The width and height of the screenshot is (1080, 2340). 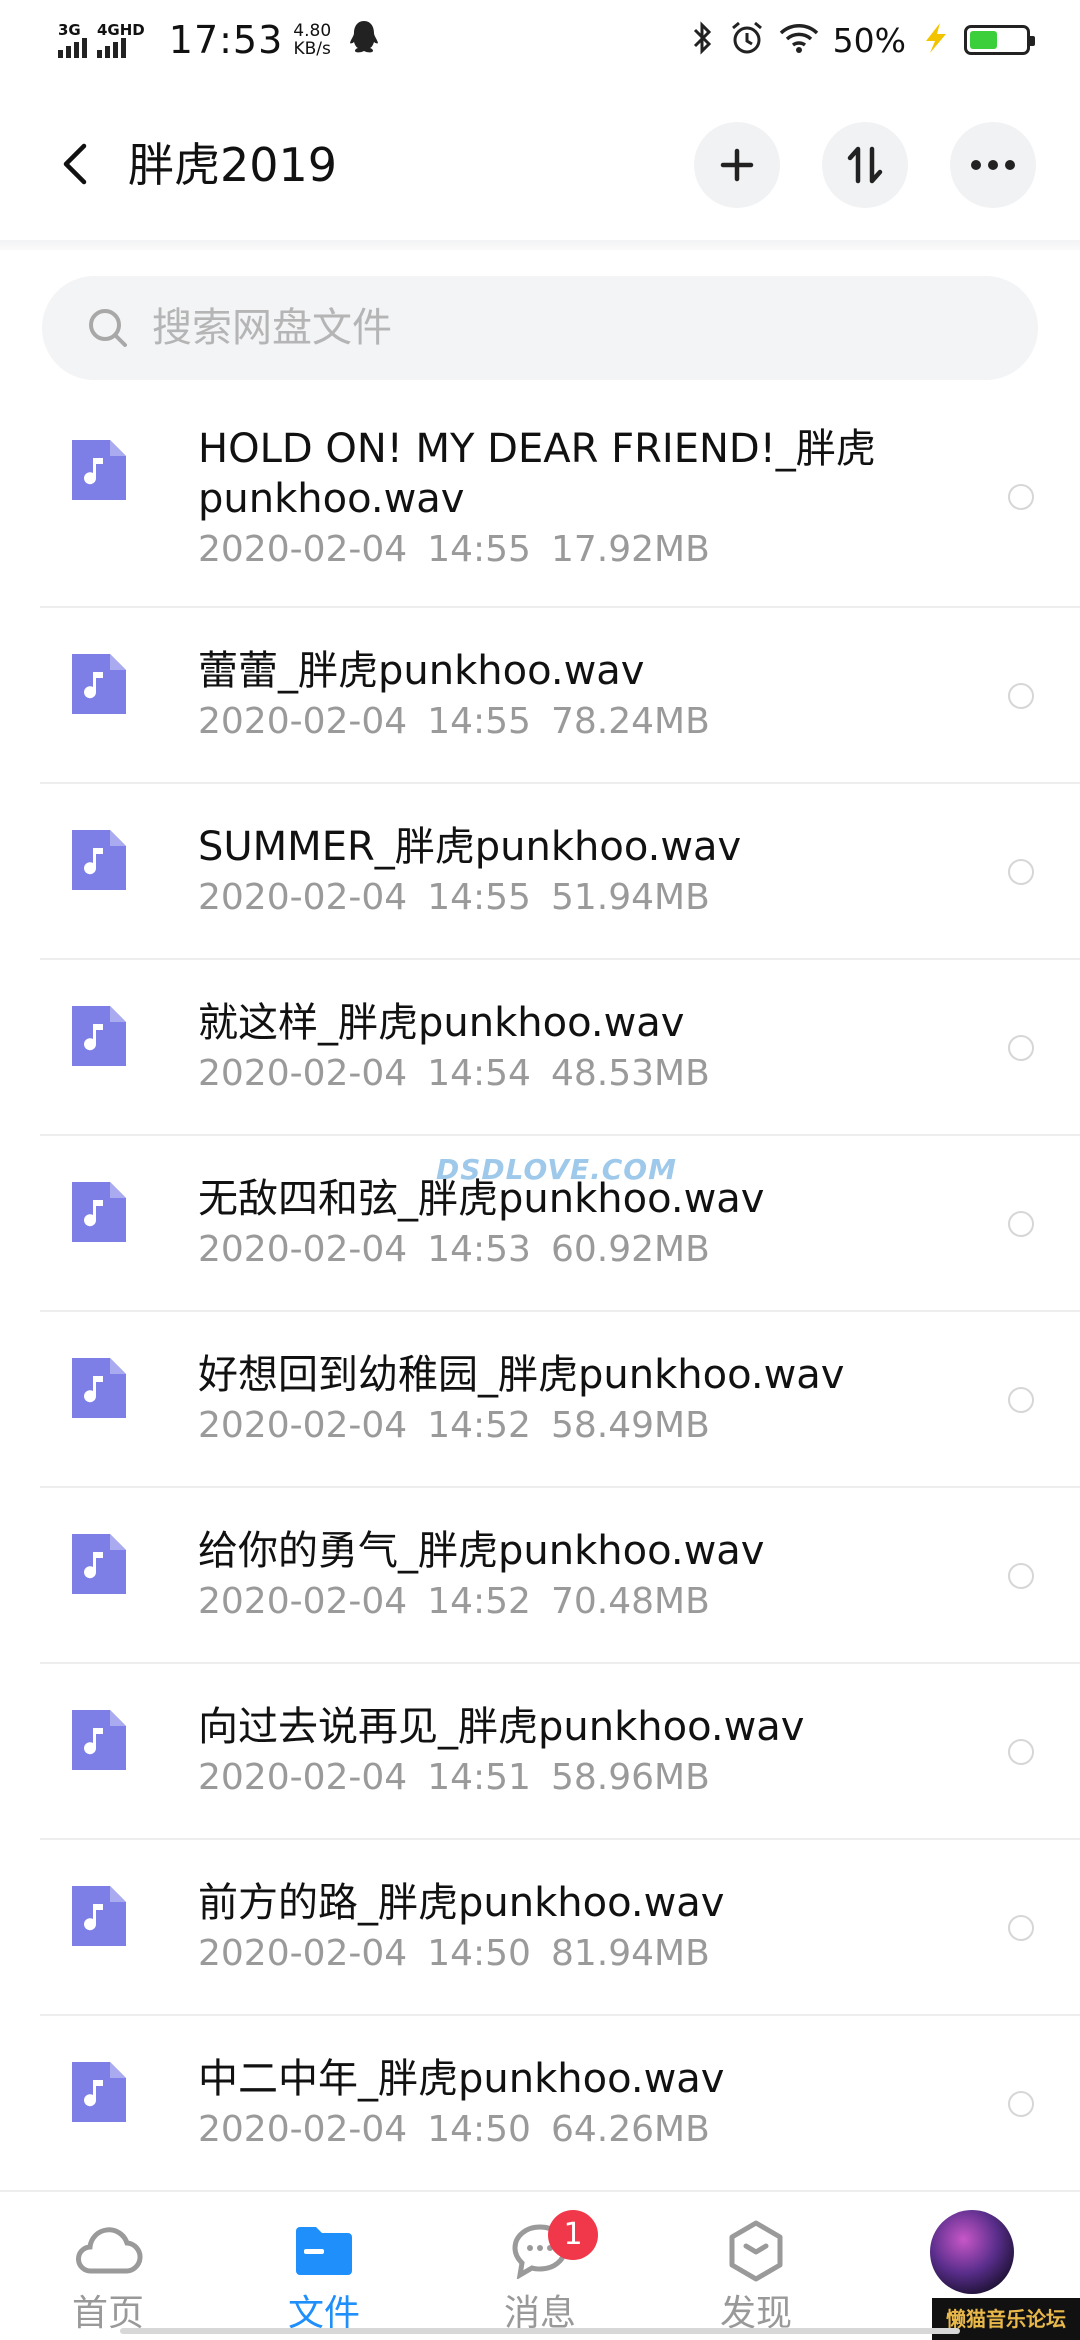 What do you see at coordinates (630, 721) in the screenshot?
I see `file-size: 78.24MB` at bounding box center [630, 721].